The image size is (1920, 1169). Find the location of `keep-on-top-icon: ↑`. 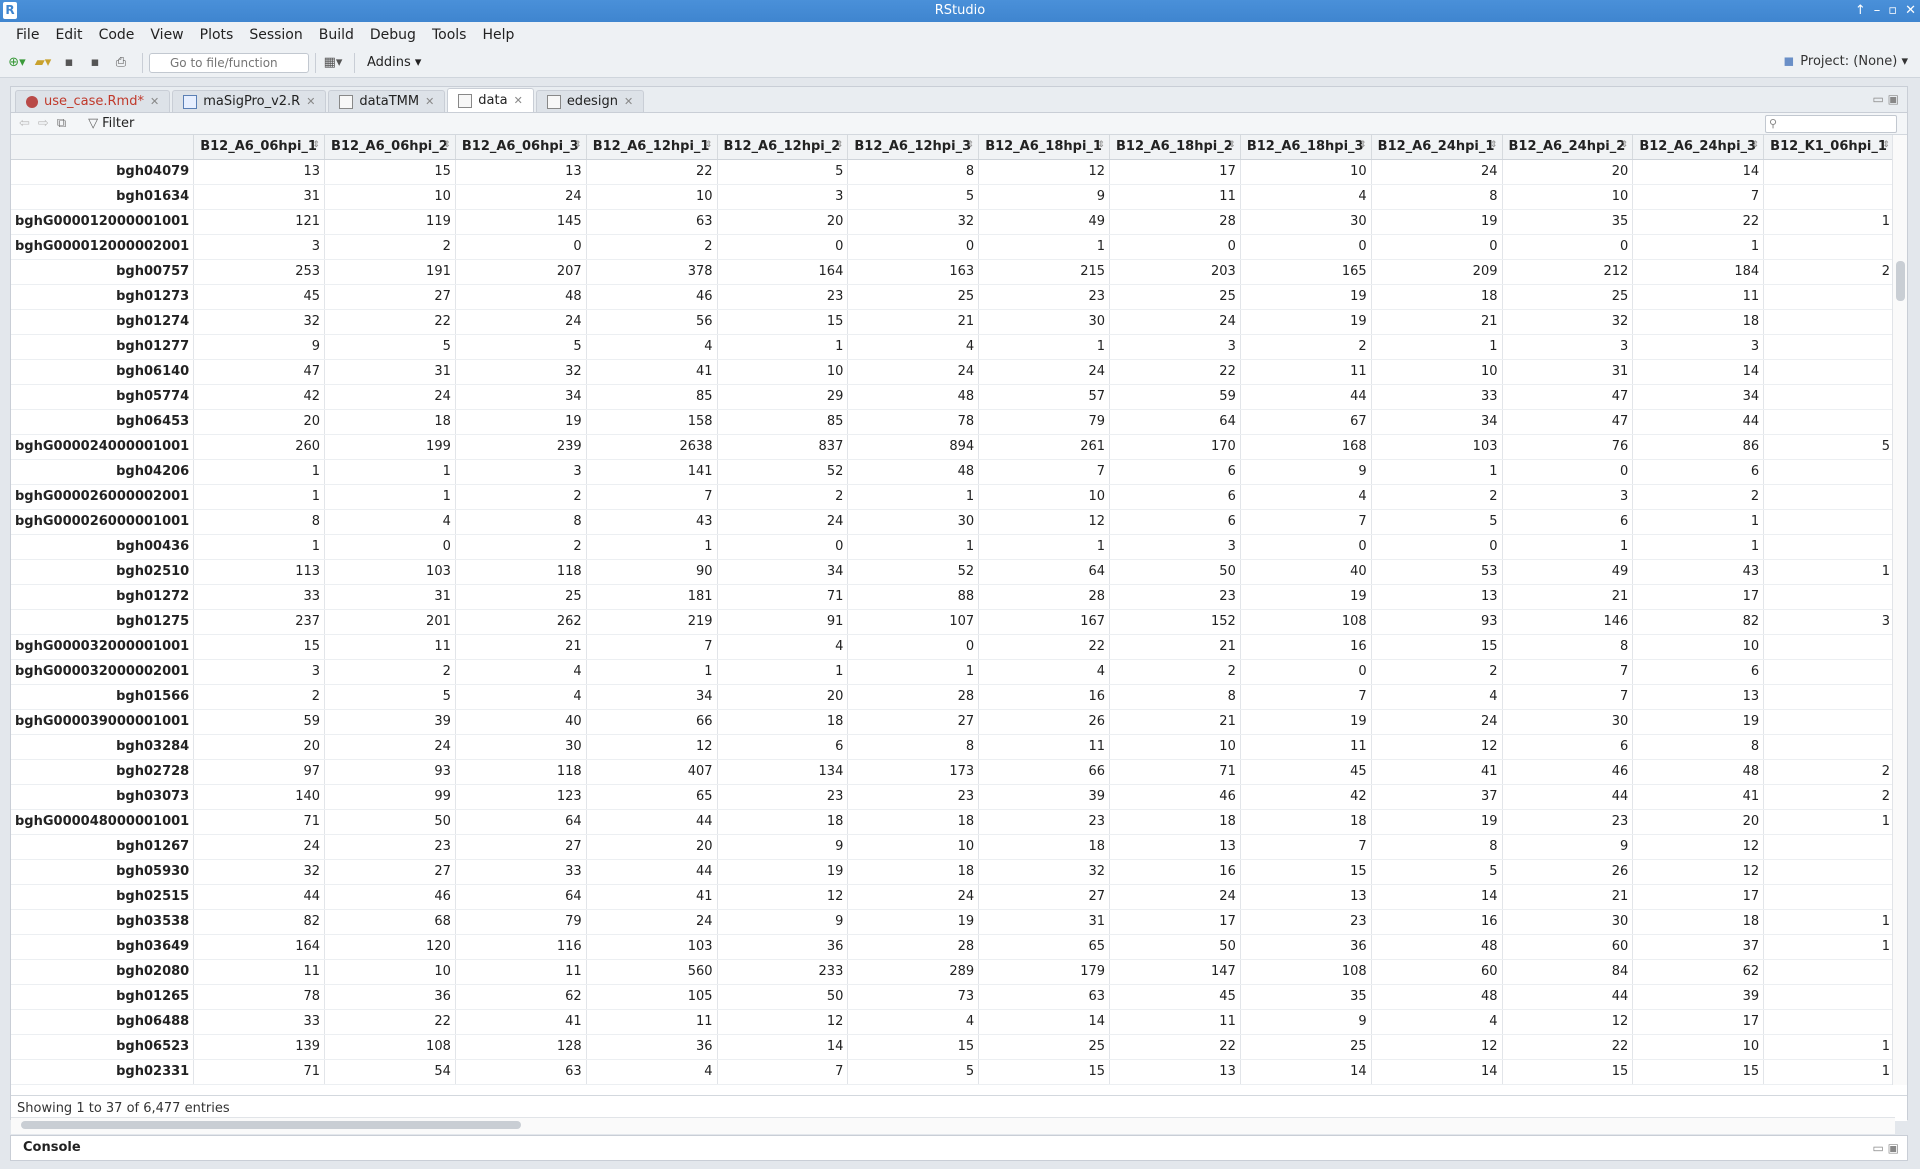

keep-on-top-icon: ↑ is located at coordinates (1860, 11).